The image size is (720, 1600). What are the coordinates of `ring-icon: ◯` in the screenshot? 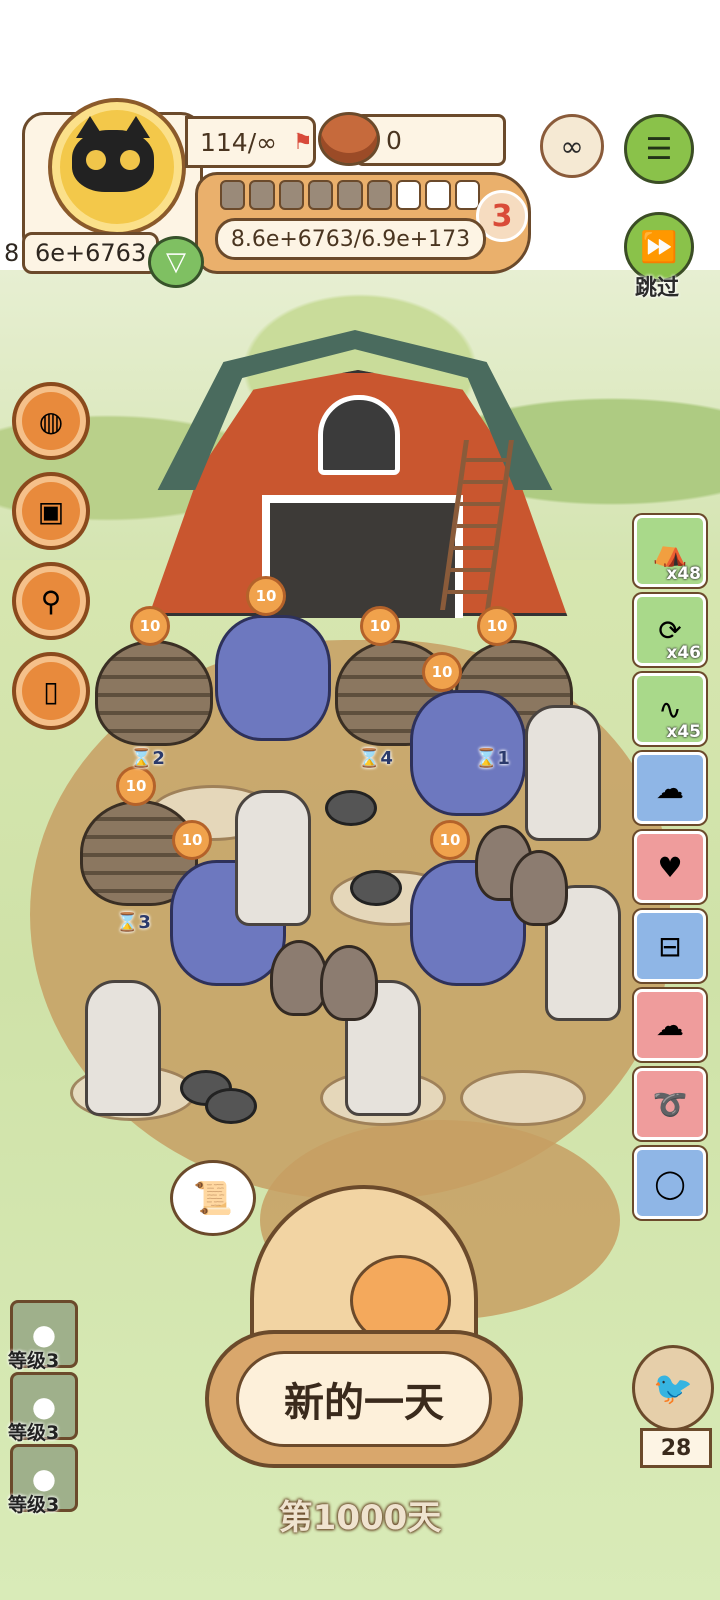 It's located at (670, 1183).